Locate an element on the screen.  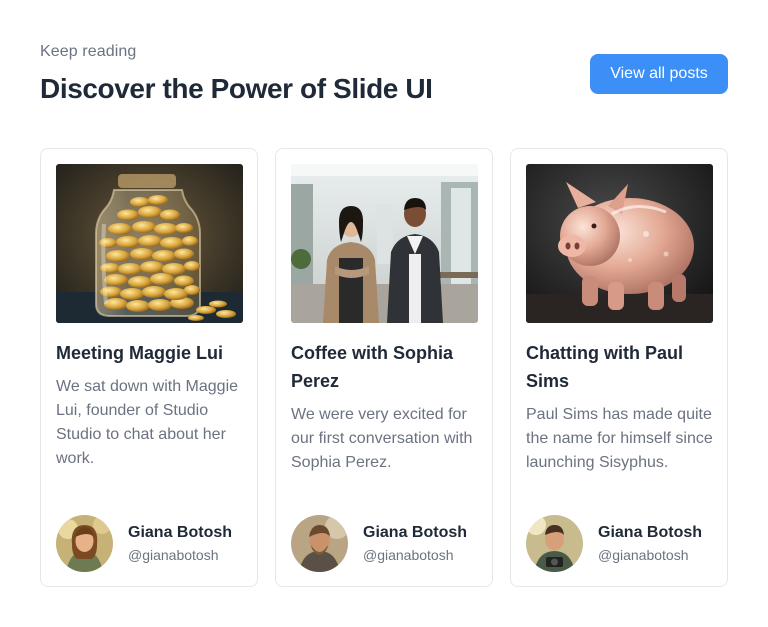
post-image-glass-piggy-bank is located at coordinates (619, 243).